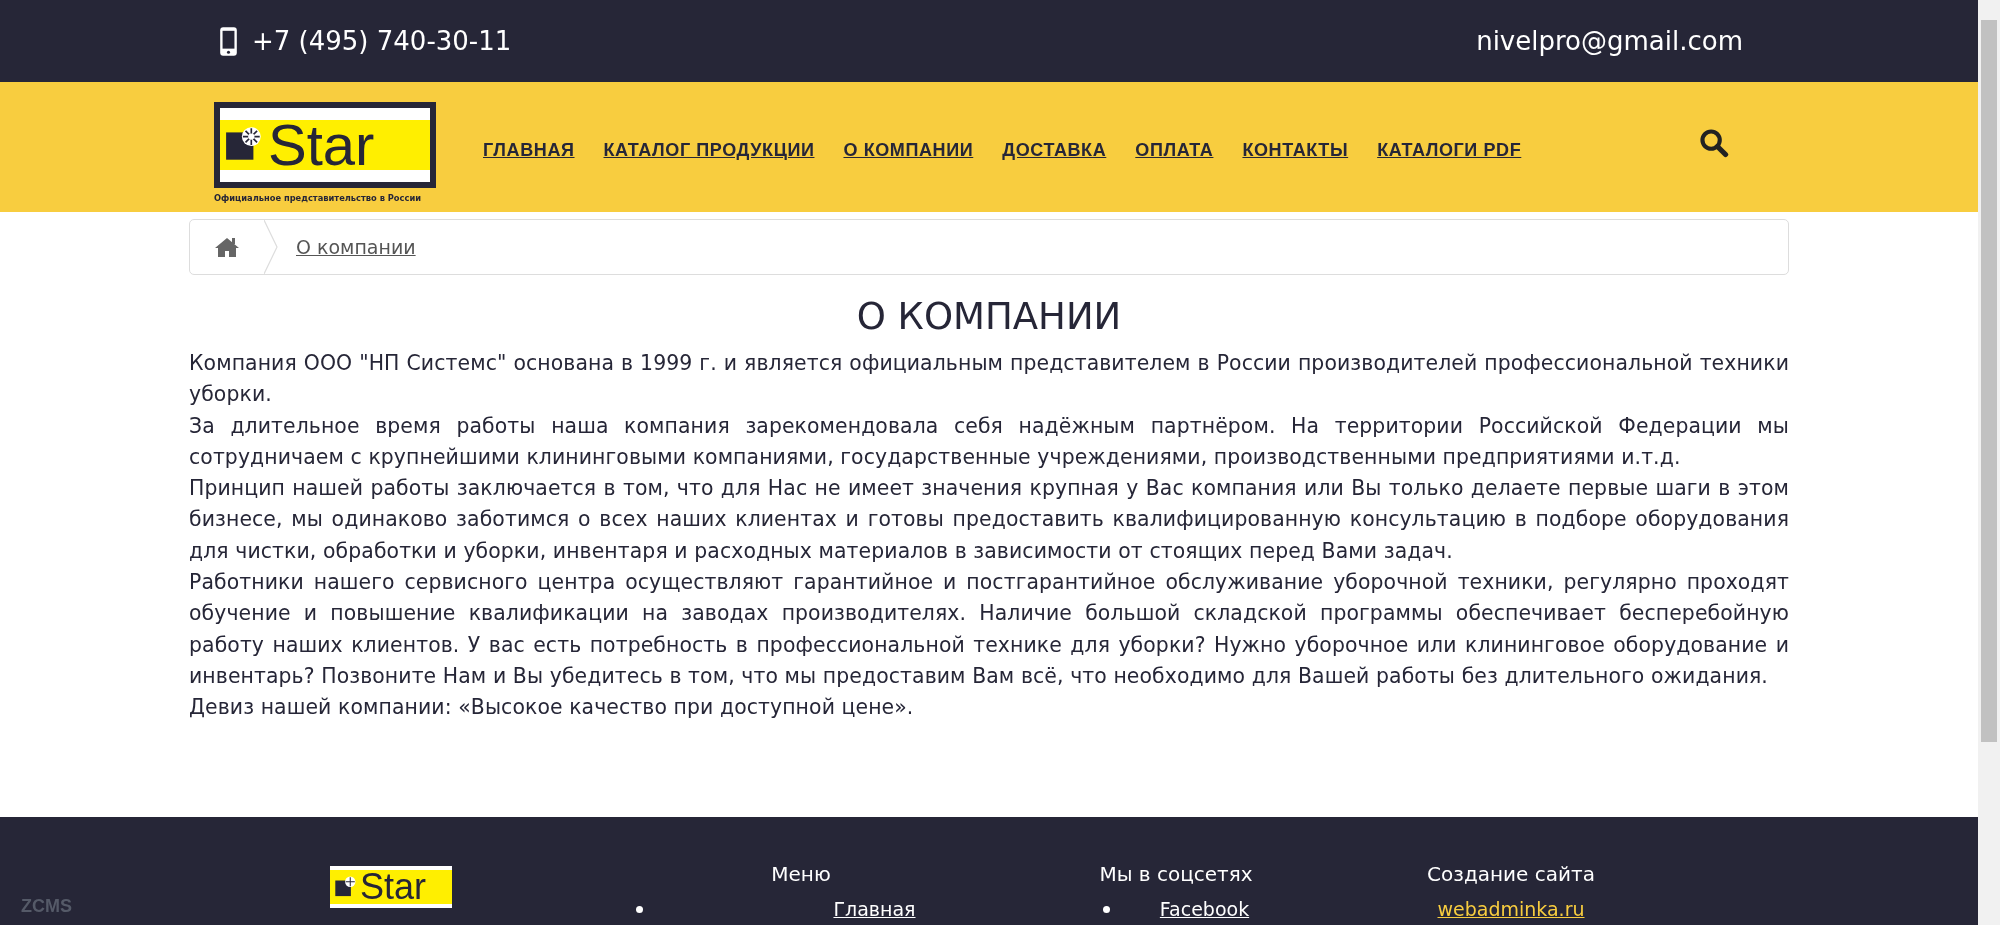 This screenshot has height=925, width=2000. Describe the element at coordinates (1714, 143) in the screenshot. I see `search-icon` at that location.